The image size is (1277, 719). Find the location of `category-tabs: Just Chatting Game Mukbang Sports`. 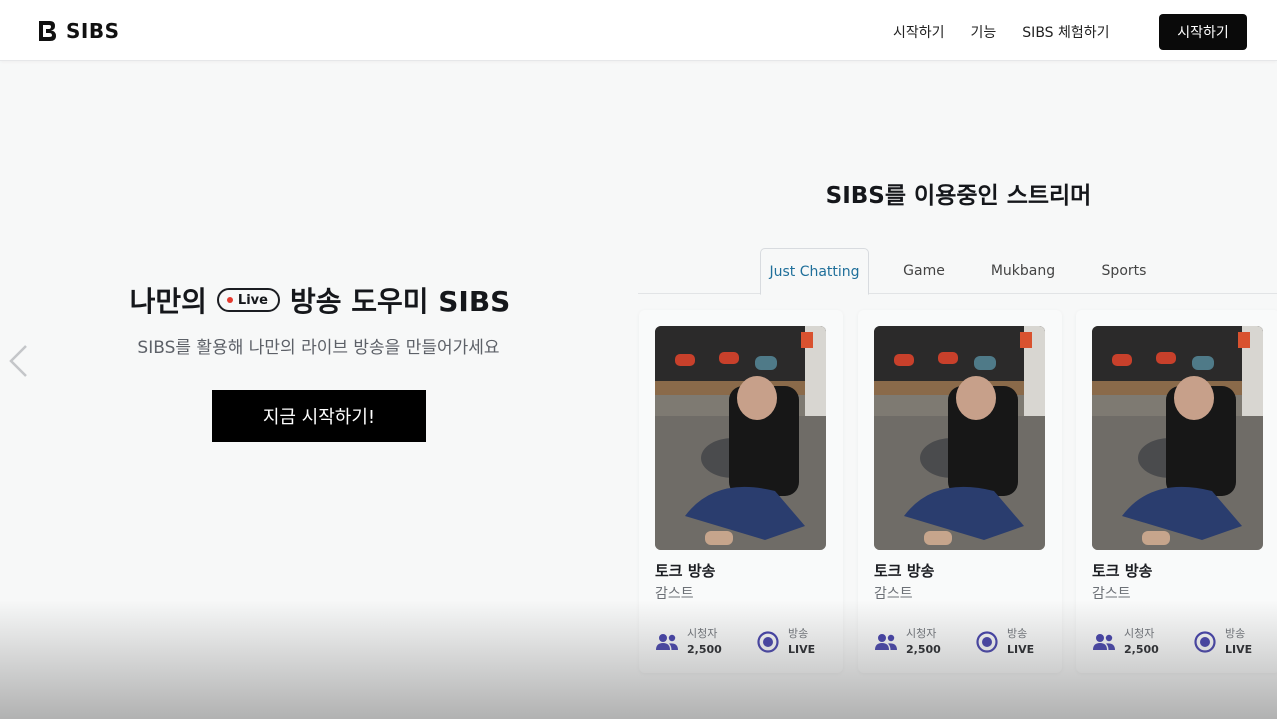

category-tabs: Just Chatting Game Mukbang Sports is located at coordinates (957, 271).